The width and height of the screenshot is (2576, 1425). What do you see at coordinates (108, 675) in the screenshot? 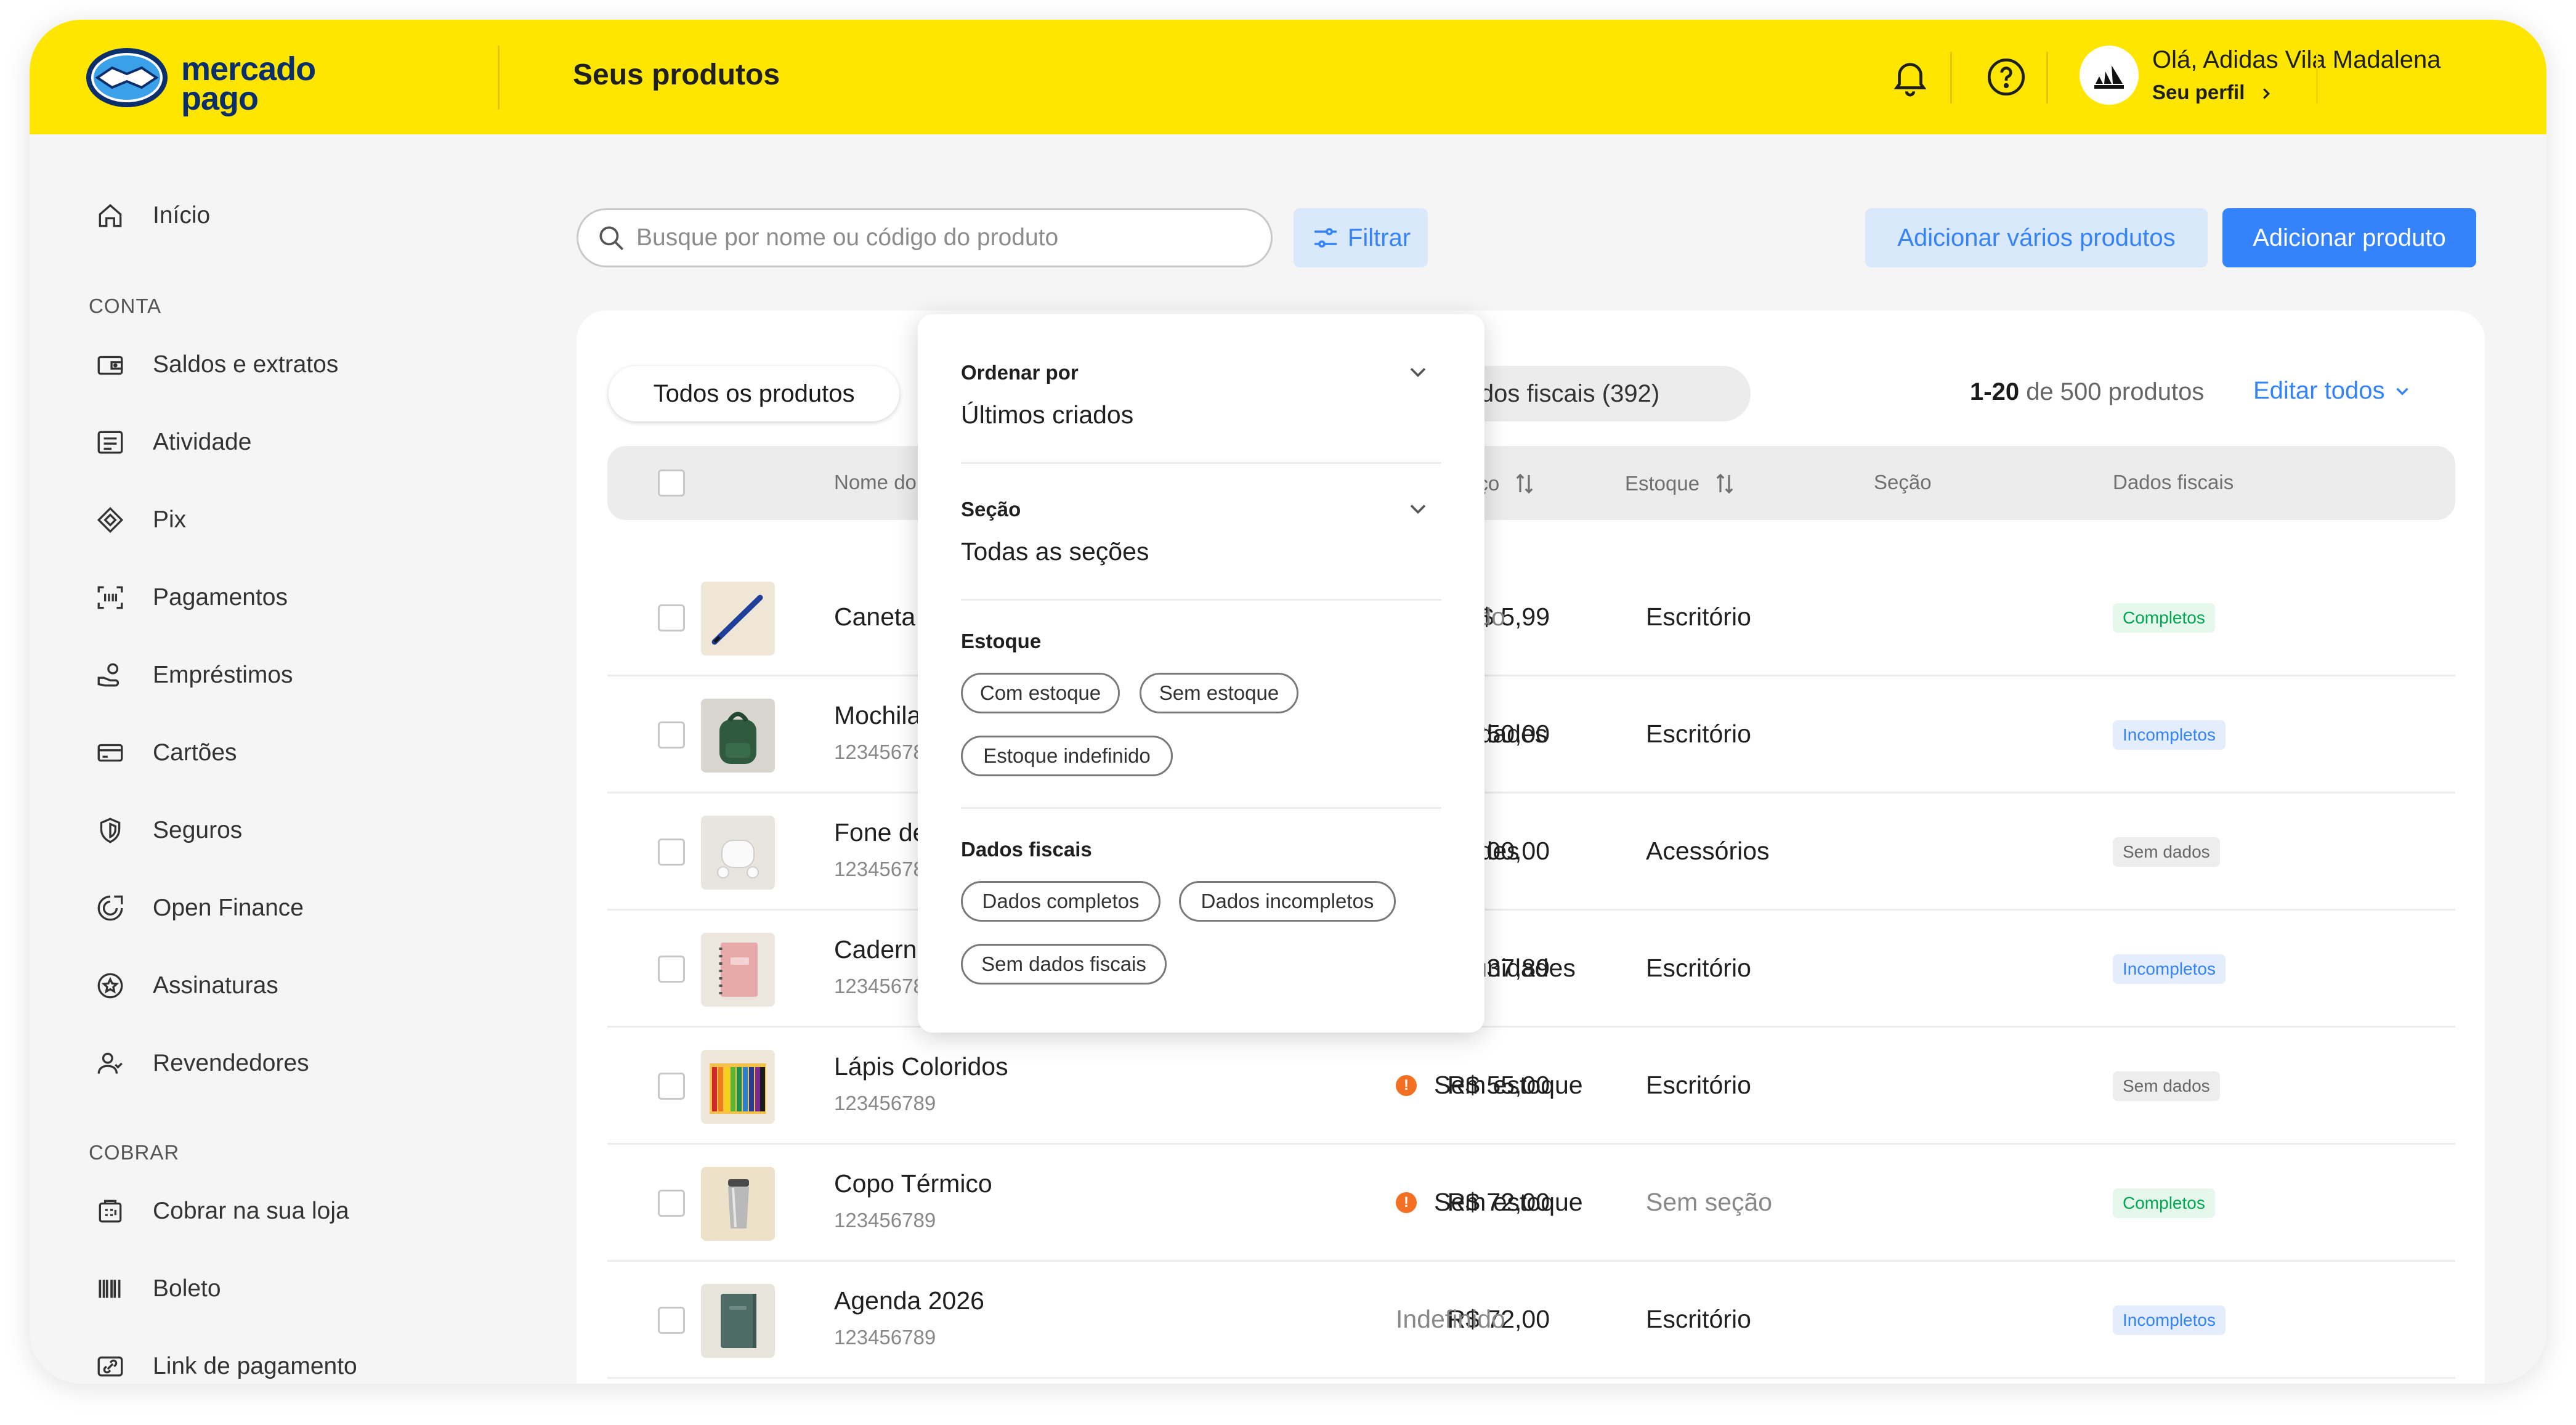
I see `loan-hand-icon` at bounding box center [108, 675].